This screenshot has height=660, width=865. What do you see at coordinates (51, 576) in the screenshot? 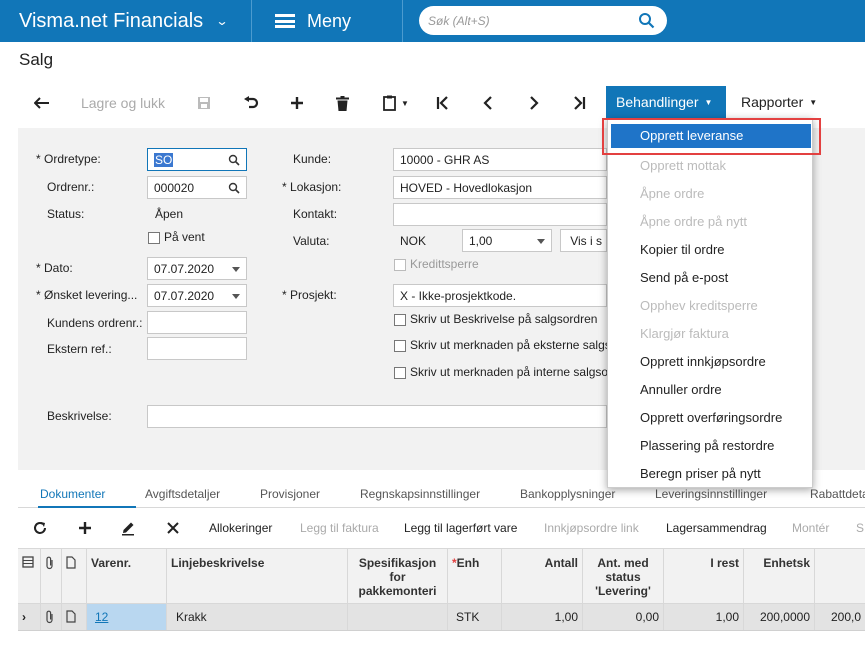
I see `column-attachments` at bounding box center [51, 576].